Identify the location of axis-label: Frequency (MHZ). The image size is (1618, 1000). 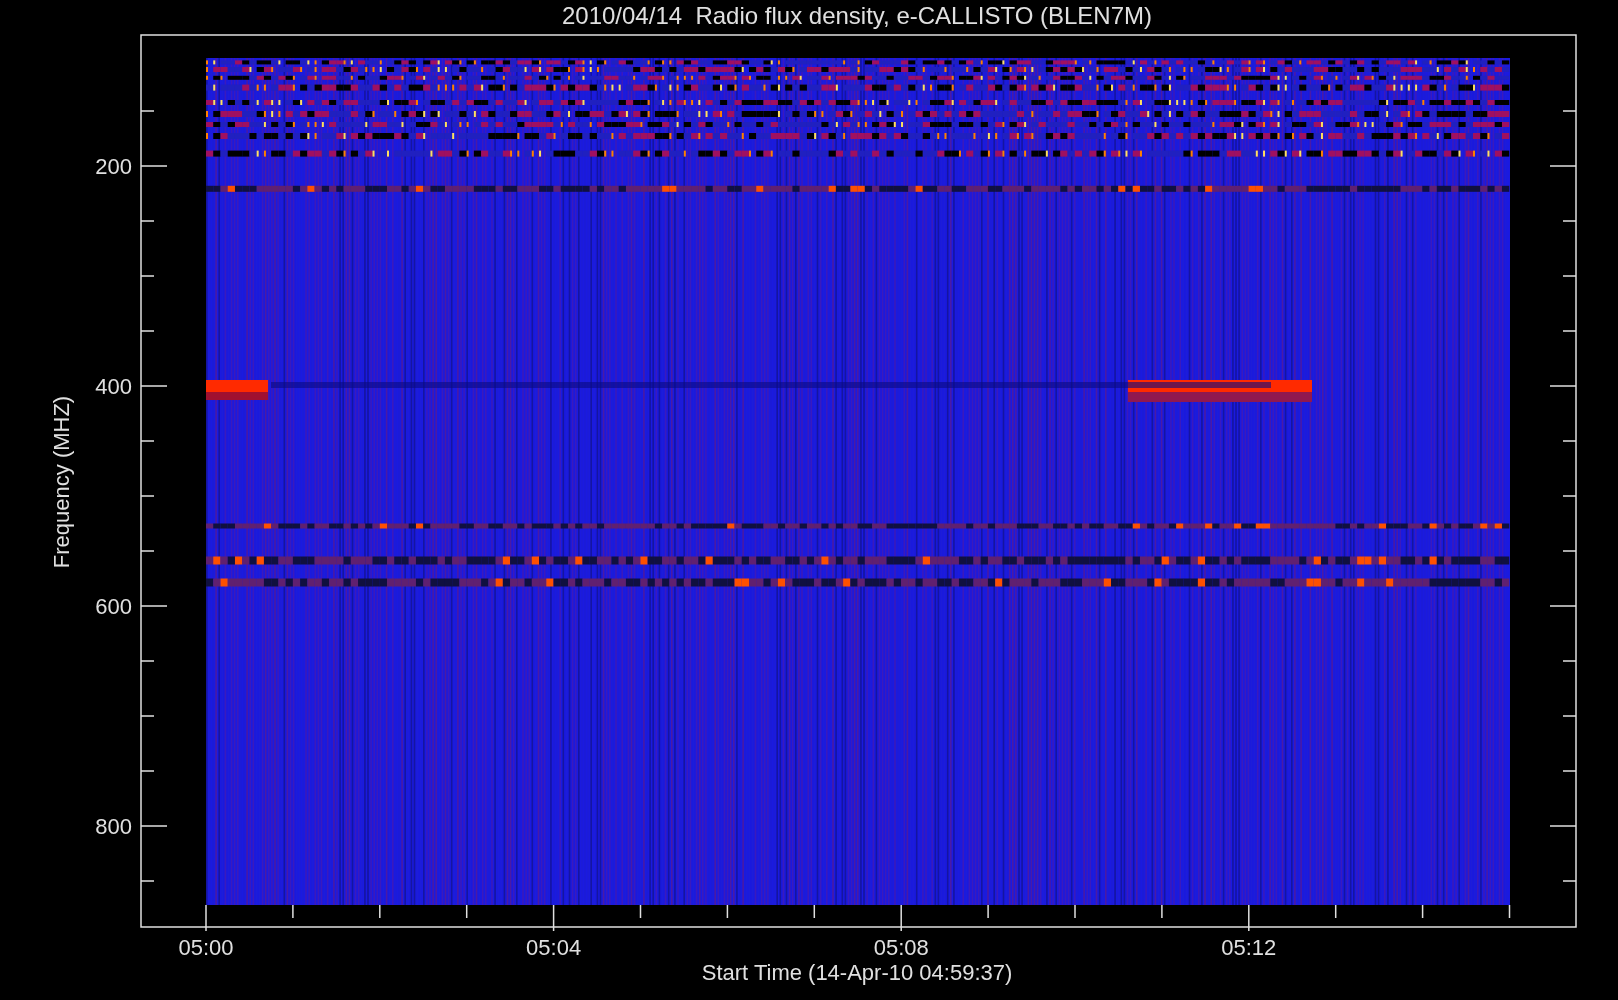
(61, 482).